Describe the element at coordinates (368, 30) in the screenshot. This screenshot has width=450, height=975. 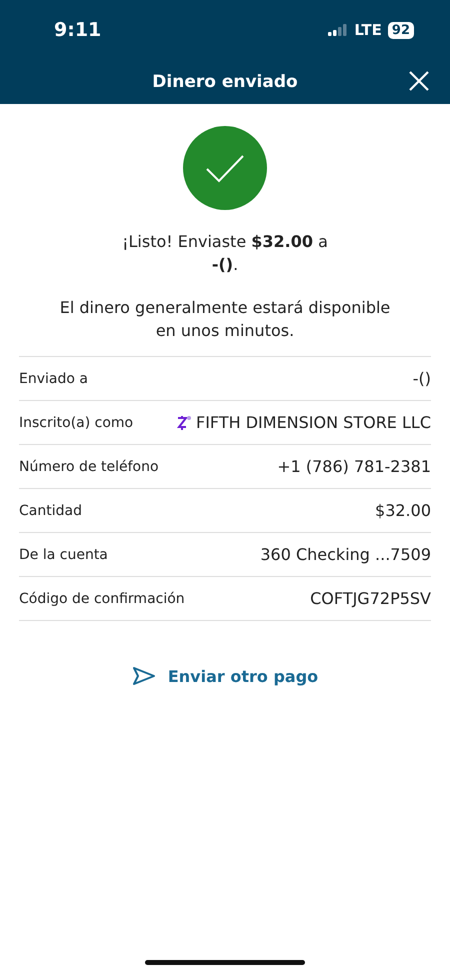
I see `network-label: LTE` at that location.